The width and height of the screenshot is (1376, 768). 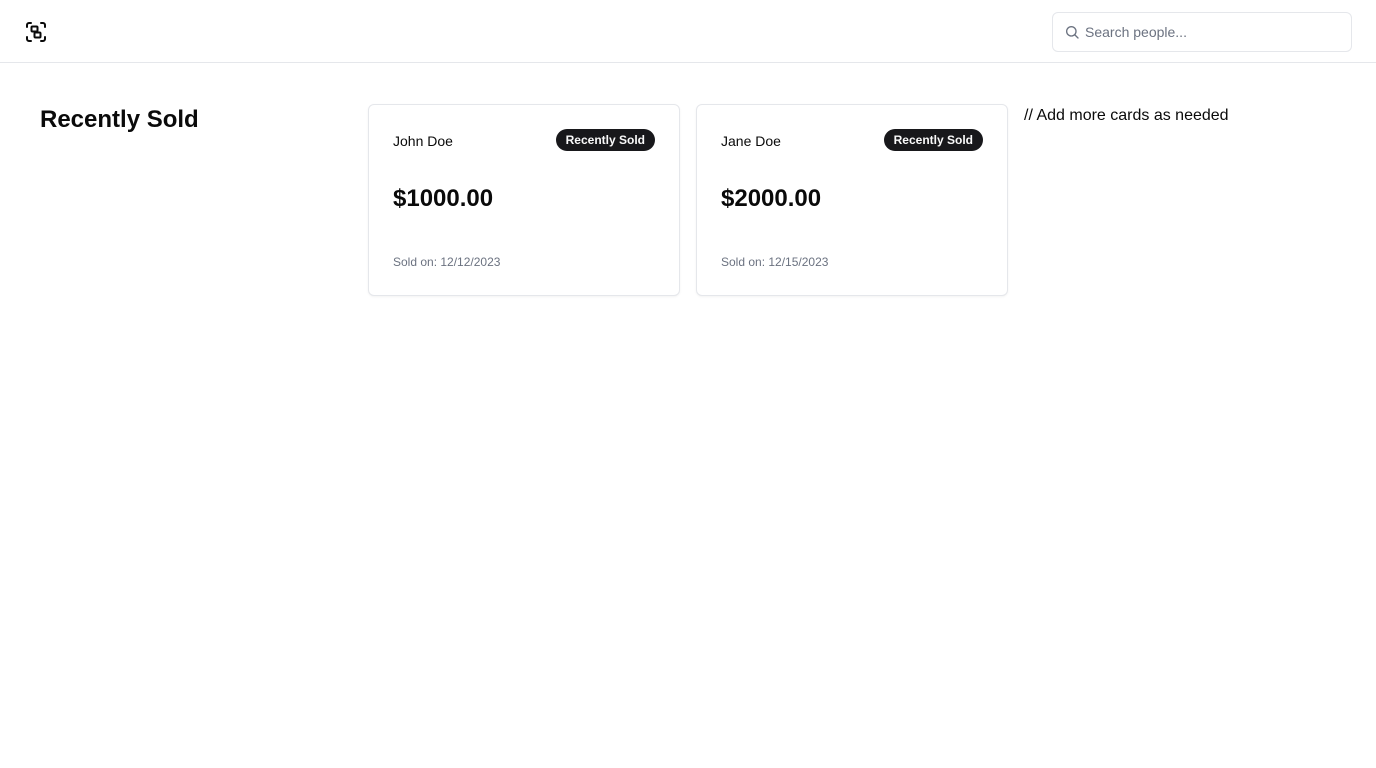 I want to click on scan-face-icon, so click(x=36, y=32).